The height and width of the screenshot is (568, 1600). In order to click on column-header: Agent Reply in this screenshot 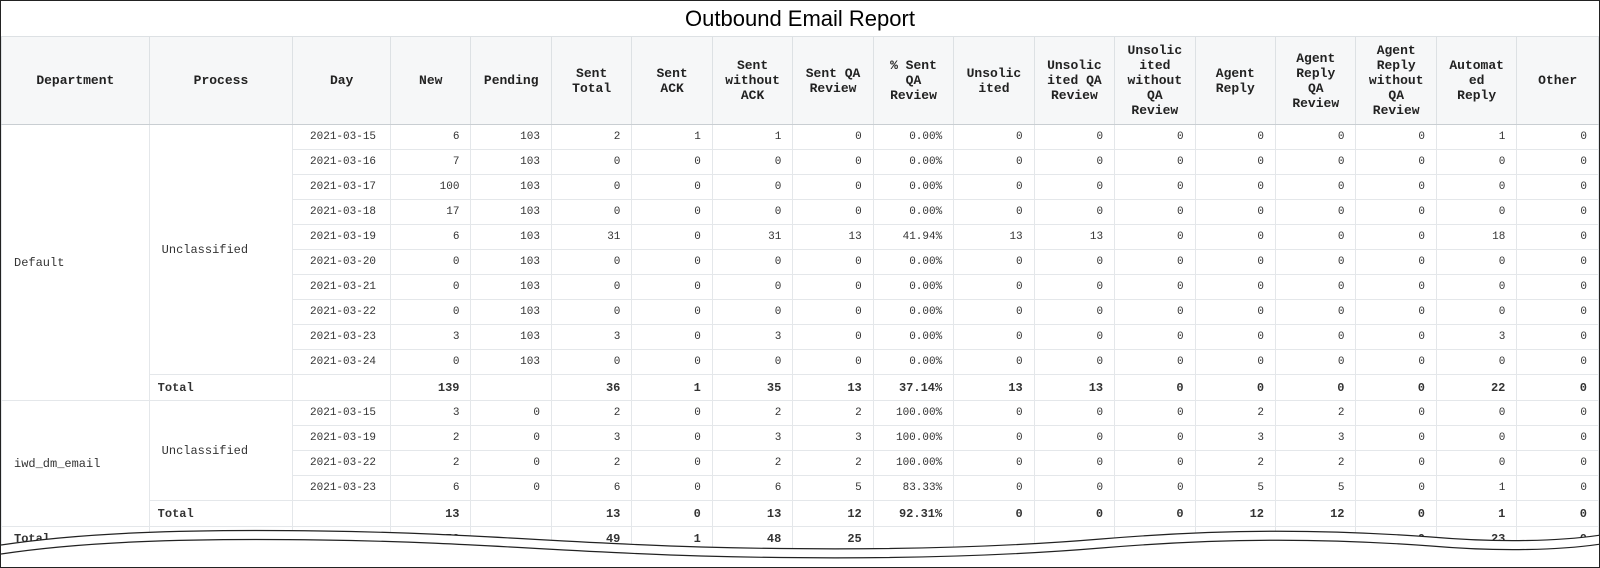, I will do `click(1235, 80)`.